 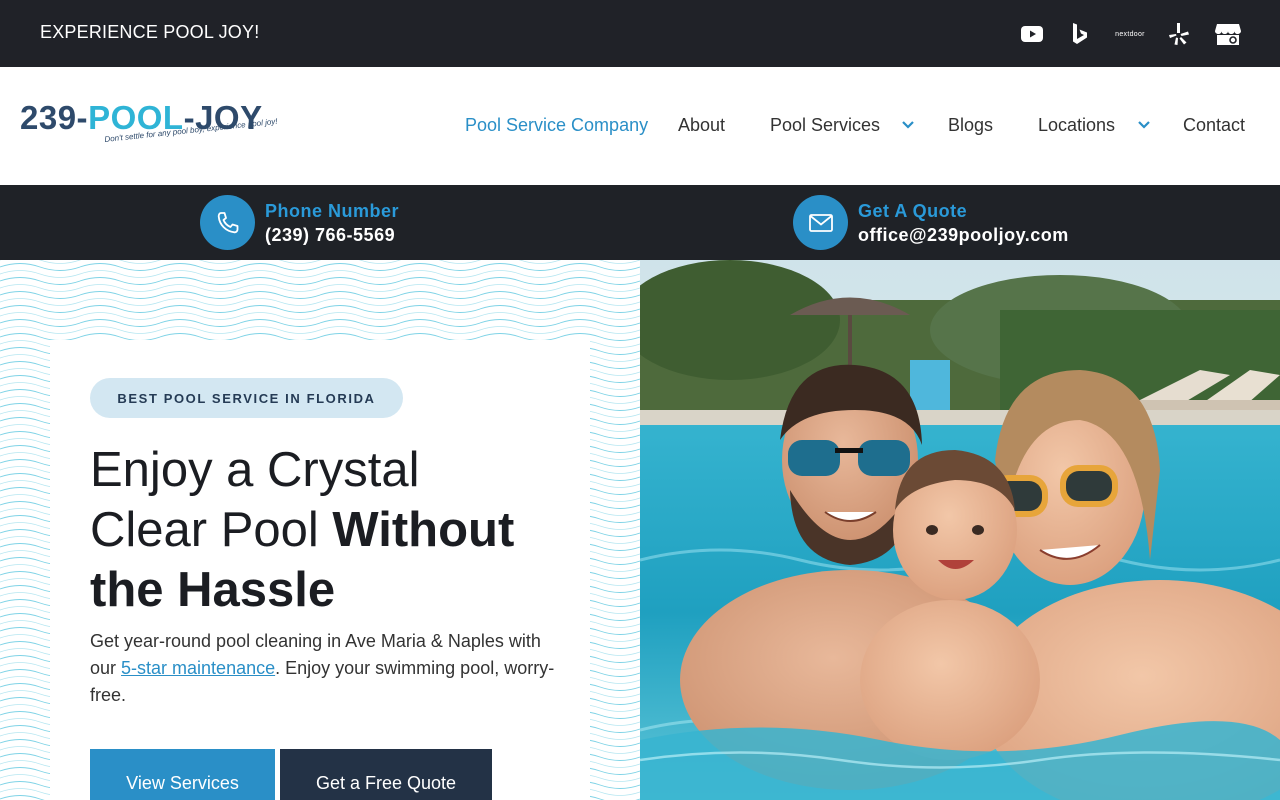 I want to click on nav-blogs: Blogs, so click(x=970, y=125).